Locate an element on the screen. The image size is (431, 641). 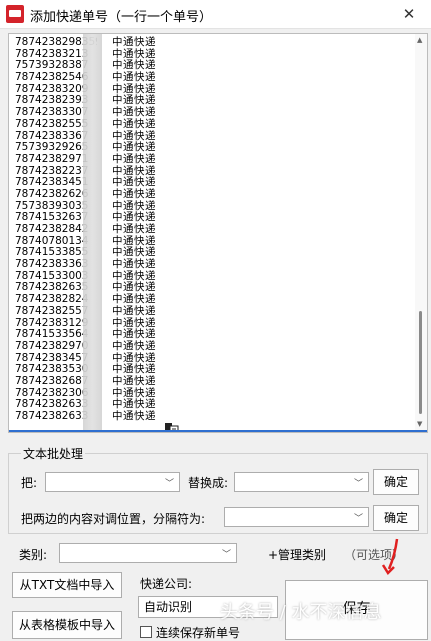
replace-with-label: 替换成: is located at coordinates (208, 483).